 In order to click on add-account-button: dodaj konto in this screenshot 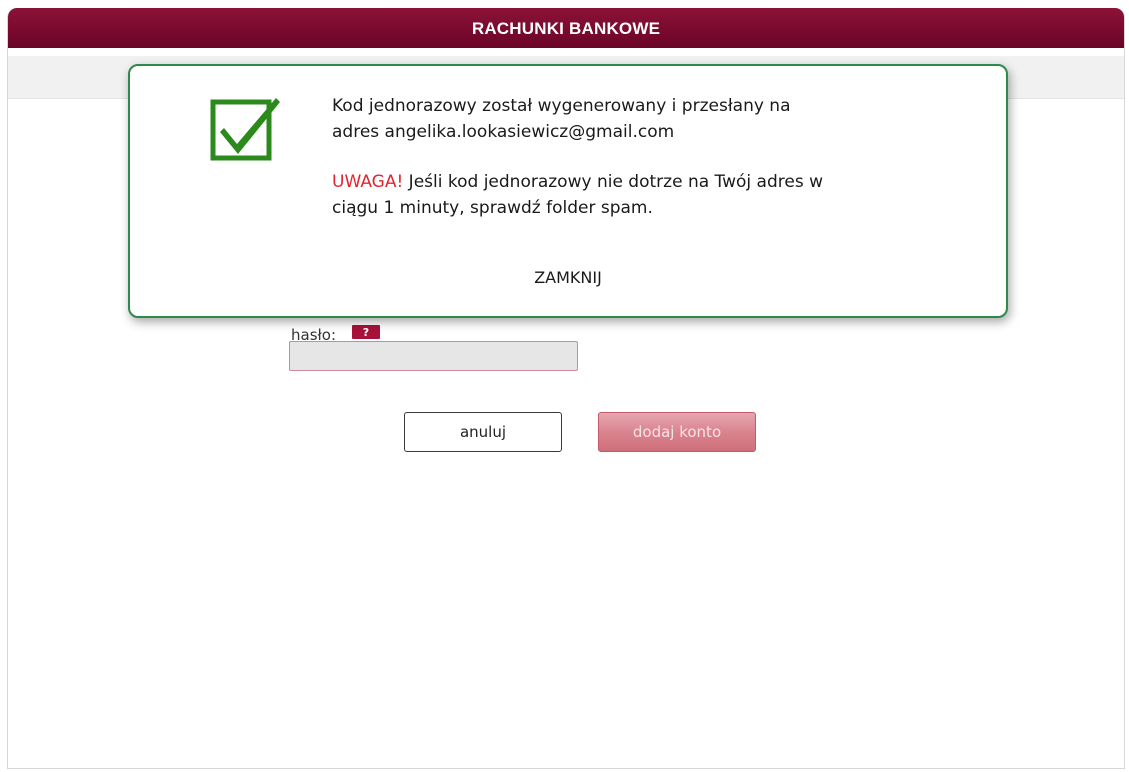, I will do `click(677, 432)`.